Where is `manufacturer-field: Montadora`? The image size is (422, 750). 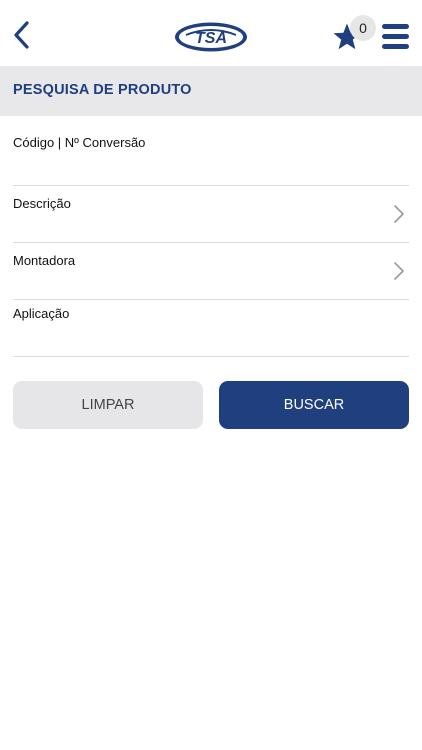 manufacturer-field: Montadora is located at coordinates (211, 276).